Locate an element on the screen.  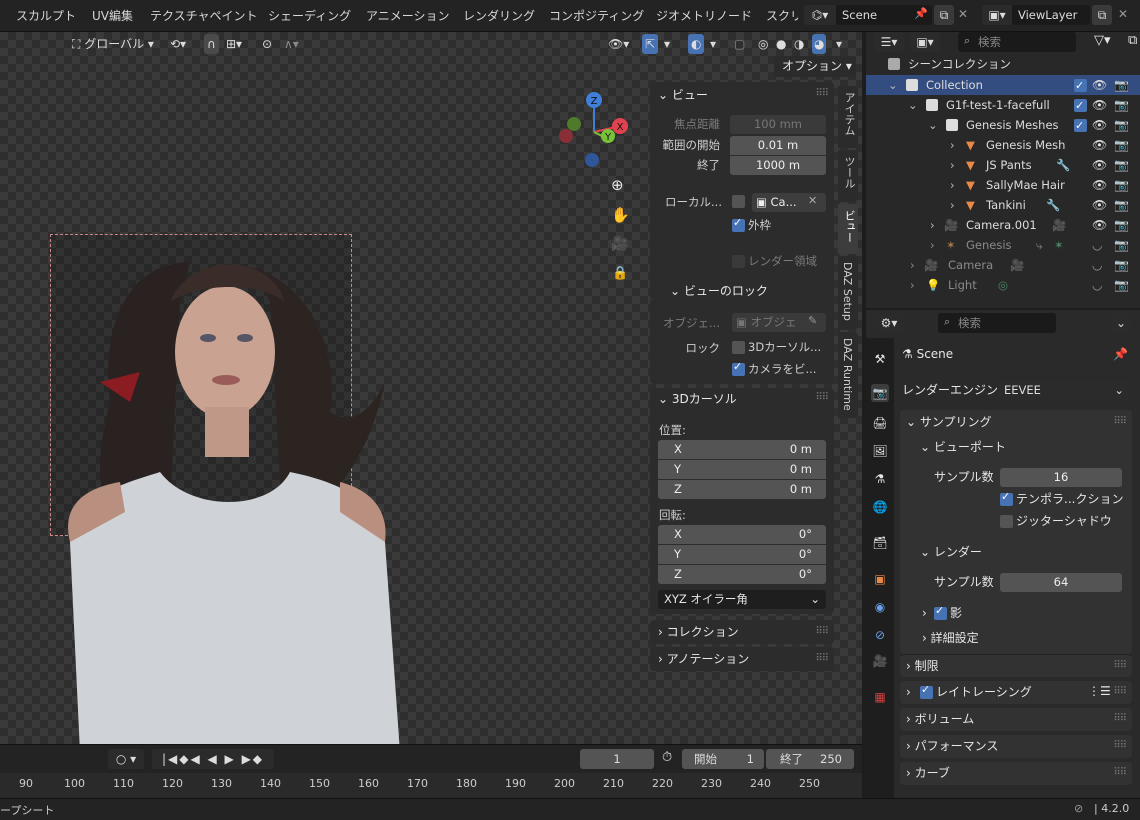
gizmo-neg-y-axis is located at coordinates (574, 124).